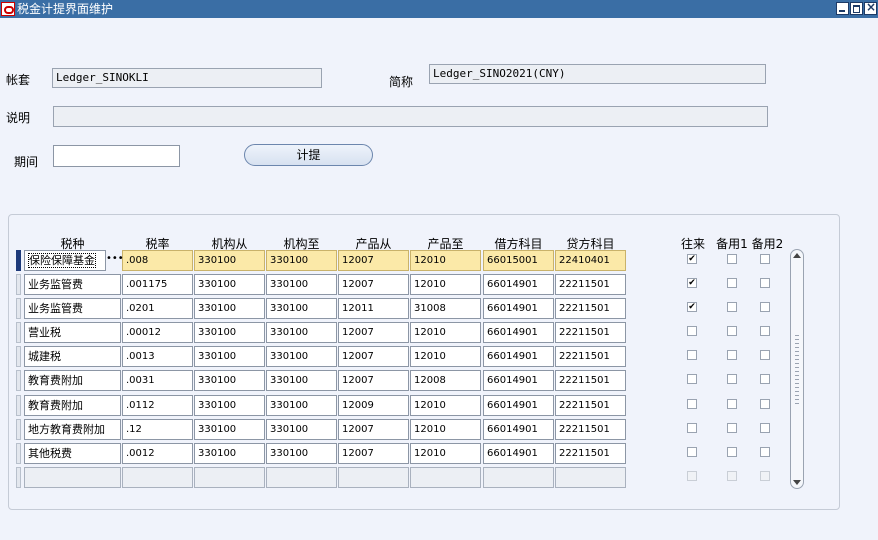 The image size is (878, 540). What do you see at coordinates (856, 8) in the screenshot?
I see `maximize-icon` at bounding box center [856, 8].